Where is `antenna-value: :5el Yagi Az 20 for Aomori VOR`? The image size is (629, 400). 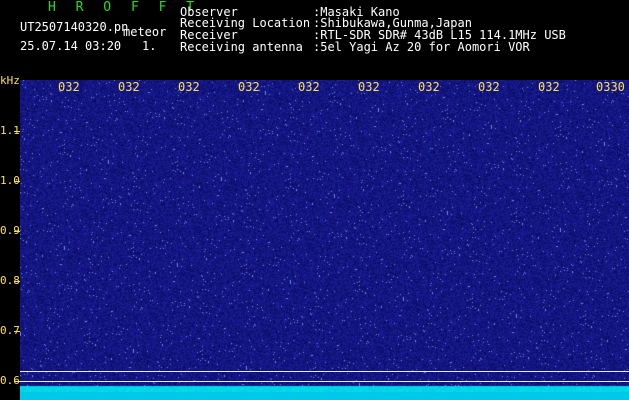
antenna-value: :5el Yagi Az 20 for Aomori VOR is located at coordinates (421, 47).